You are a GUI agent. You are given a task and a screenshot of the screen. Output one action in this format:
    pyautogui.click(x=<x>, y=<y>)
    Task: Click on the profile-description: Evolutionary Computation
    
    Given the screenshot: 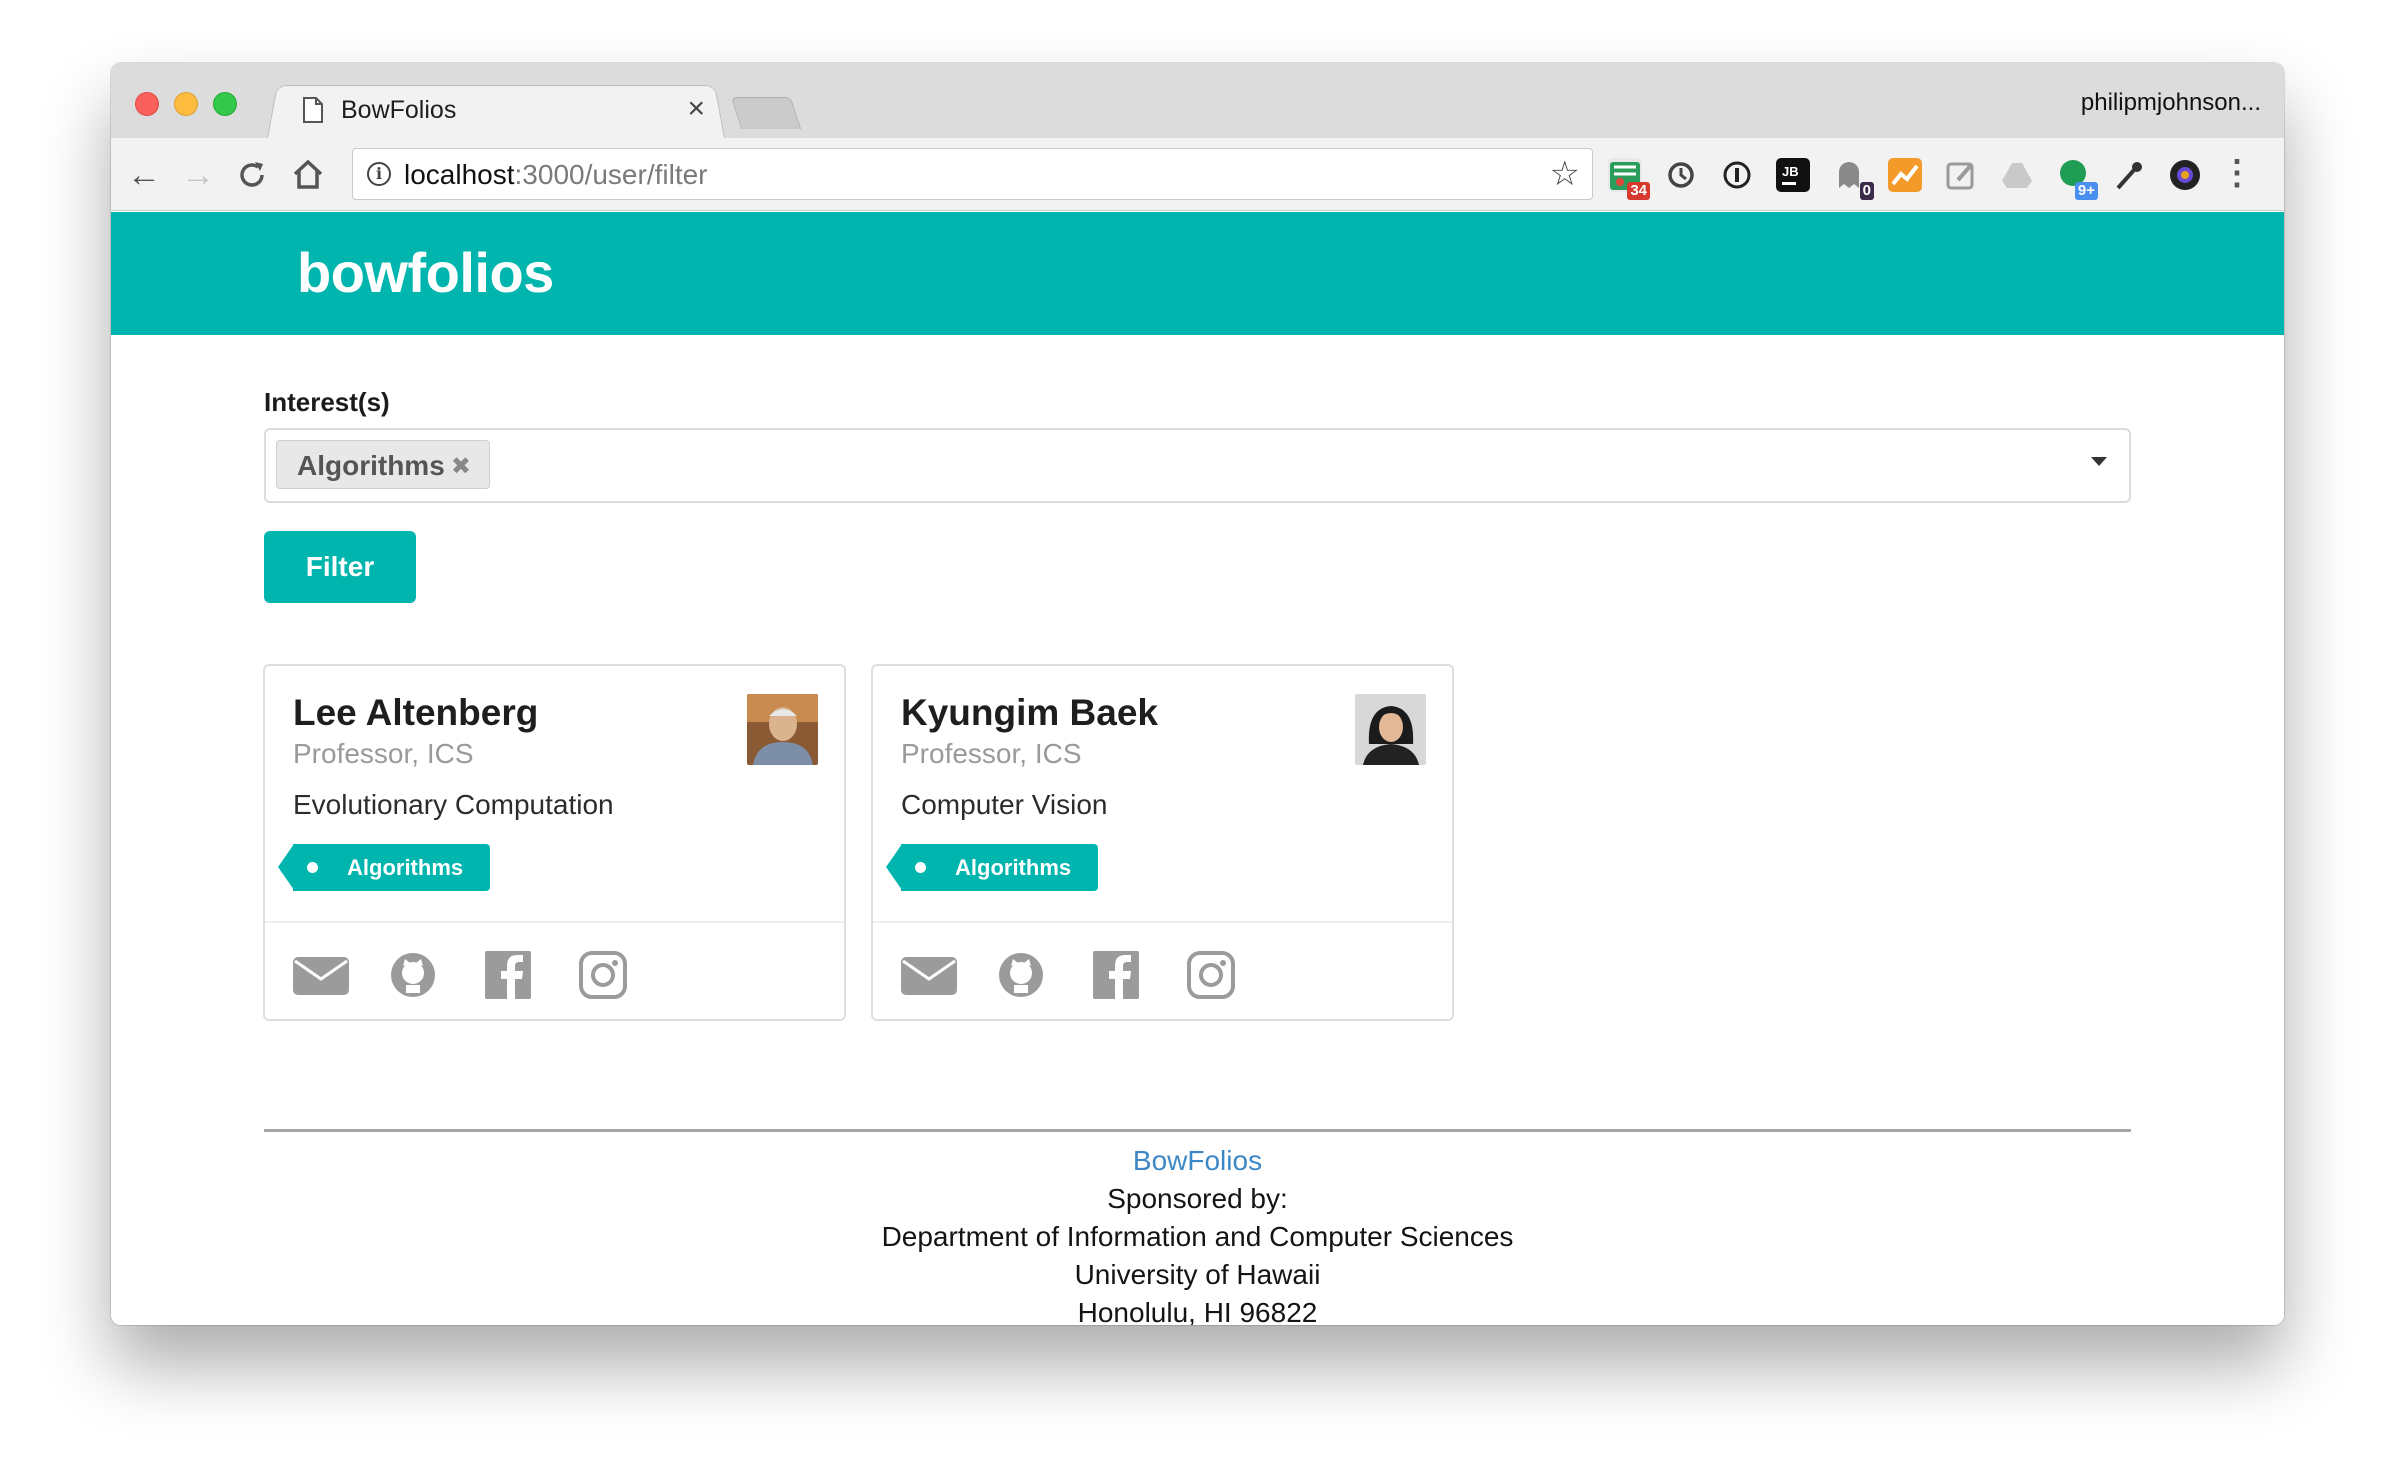 What is the action you would take?
    pyautogui.click(x=453, y=804)
    